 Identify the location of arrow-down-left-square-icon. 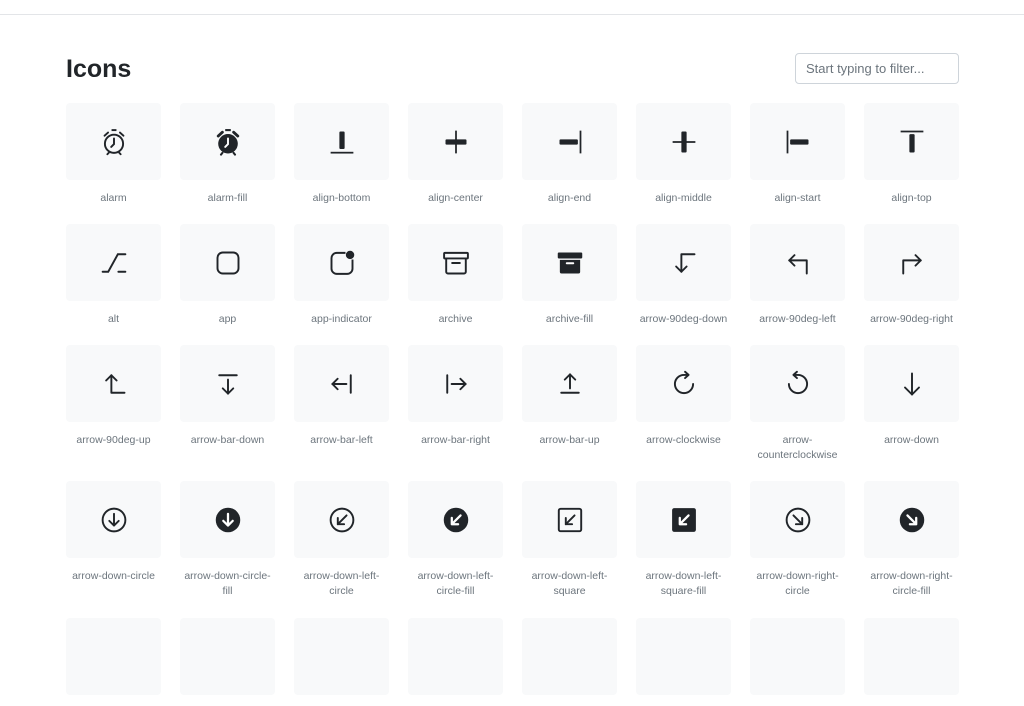
(570, 520).